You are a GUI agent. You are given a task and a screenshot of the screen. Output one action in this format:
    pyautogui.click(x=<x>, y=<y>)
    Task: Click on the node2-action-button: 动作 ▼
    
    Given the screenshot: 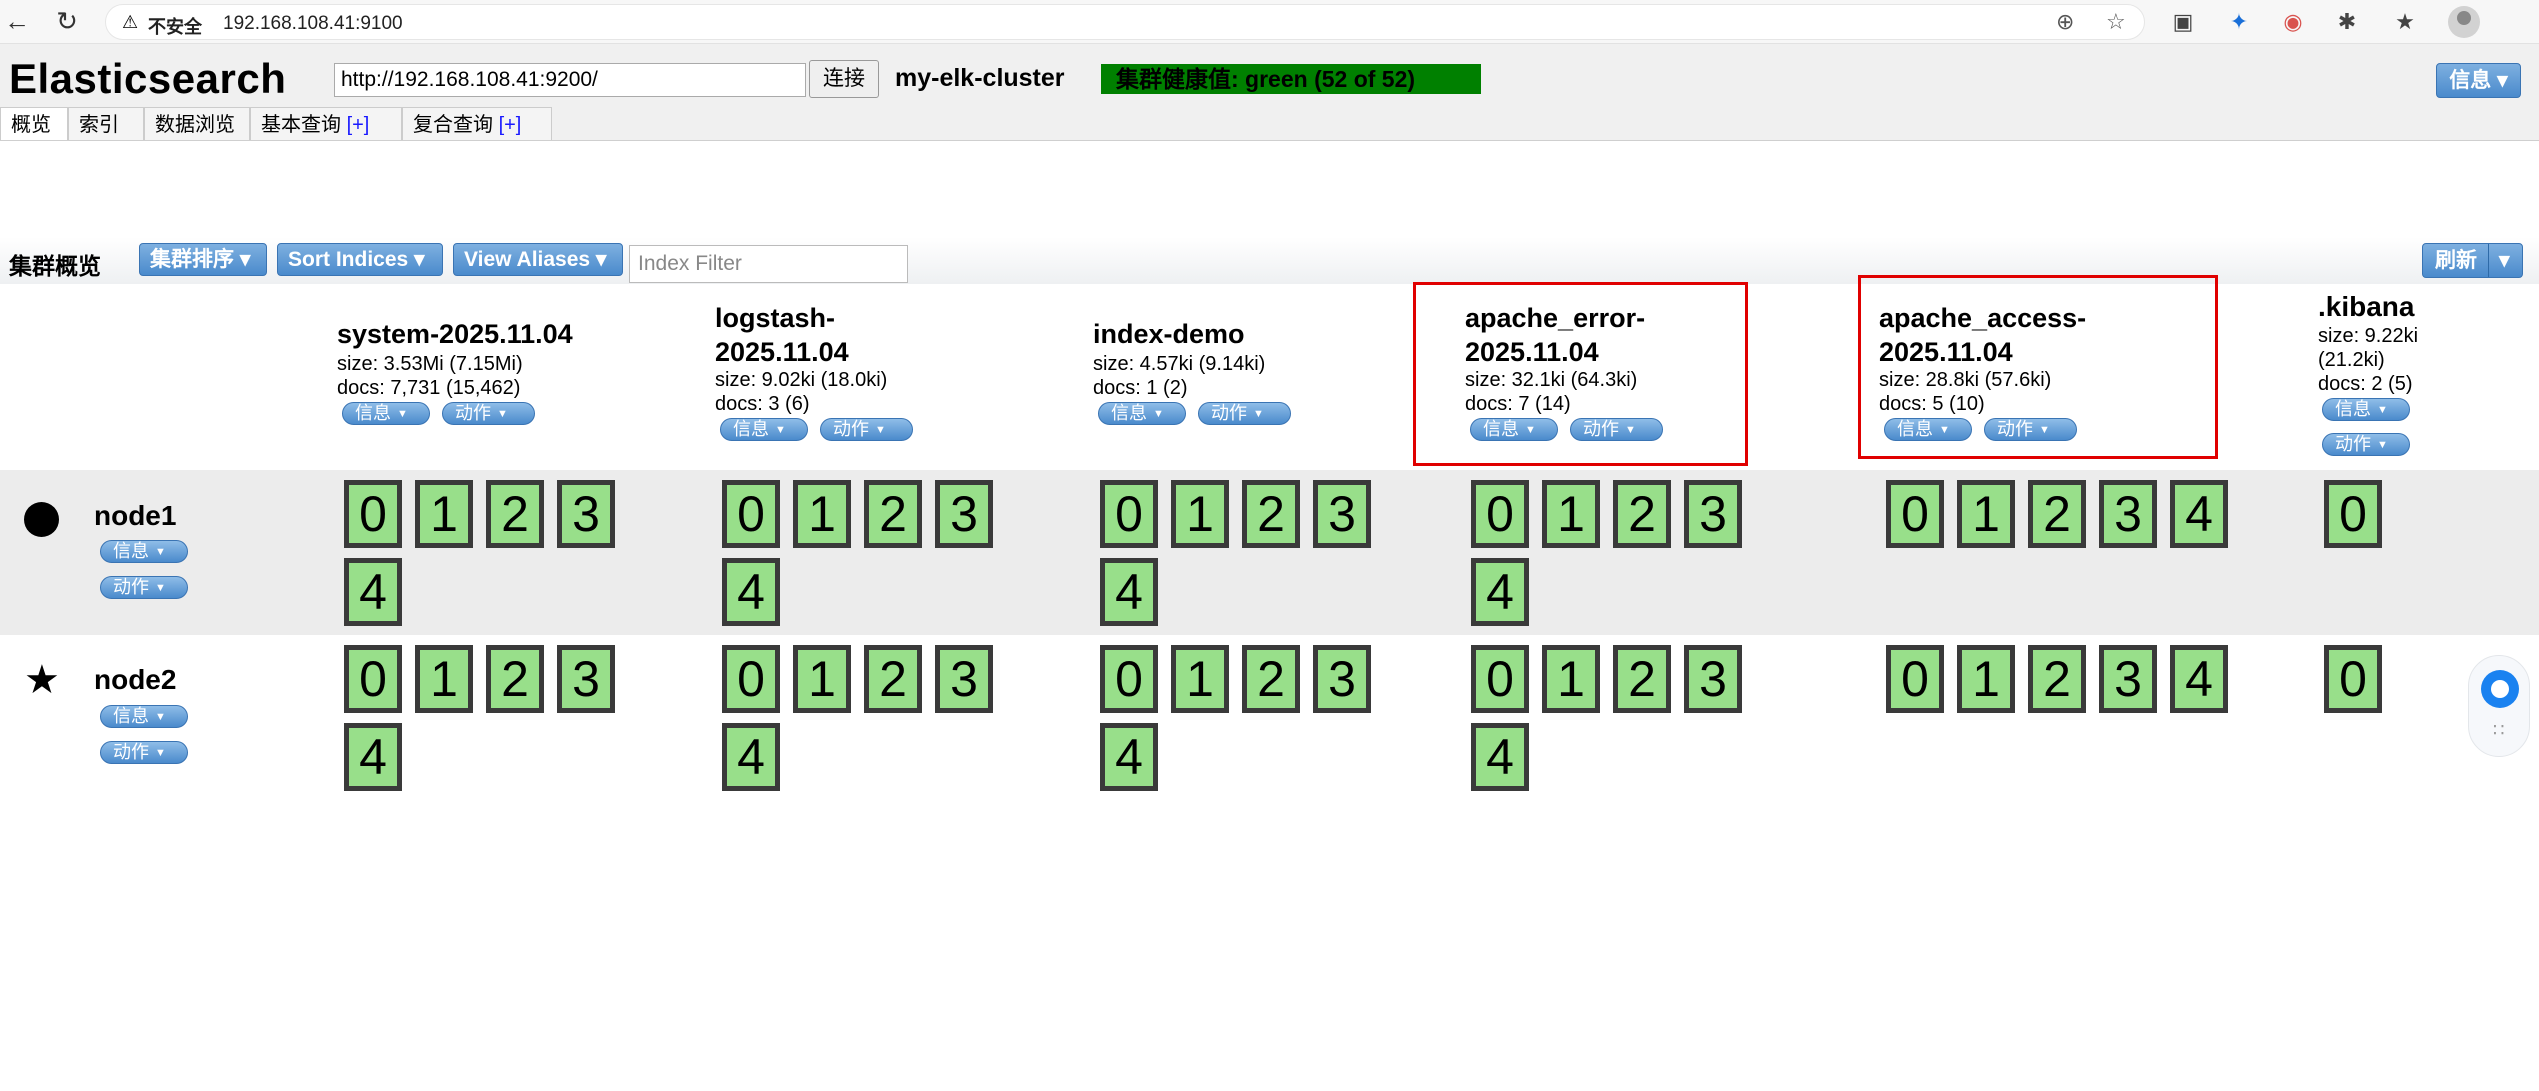 What is the action you would take?
    pyautogui.click(x=144, y=752)
    